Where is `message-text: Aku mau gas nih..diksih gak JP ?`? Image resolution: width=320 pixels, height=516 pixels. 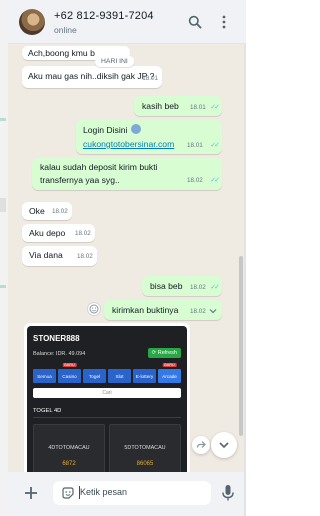
message-text: Aku mau gas nih..diksih gak JP ? is located at coordinates (91, 76).